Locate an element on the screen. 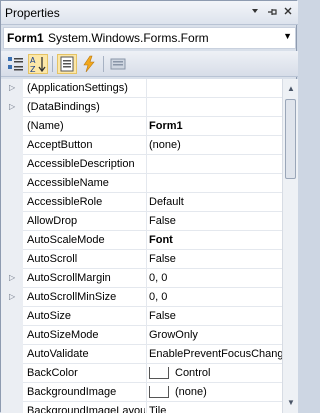  property-row: (Name) Form1 is located at coordinates (141, 126).